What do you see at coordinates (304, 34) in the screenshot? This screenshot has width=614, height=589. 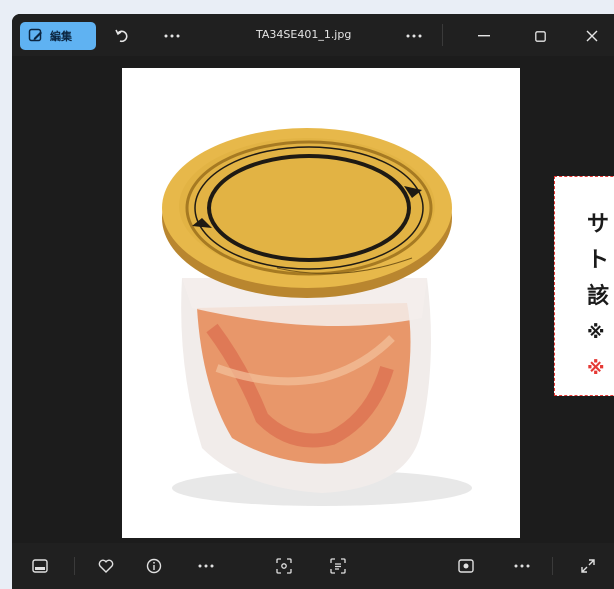 I see `file-name: TA34SE401_1.jpg` at bounding box center [304, 34].